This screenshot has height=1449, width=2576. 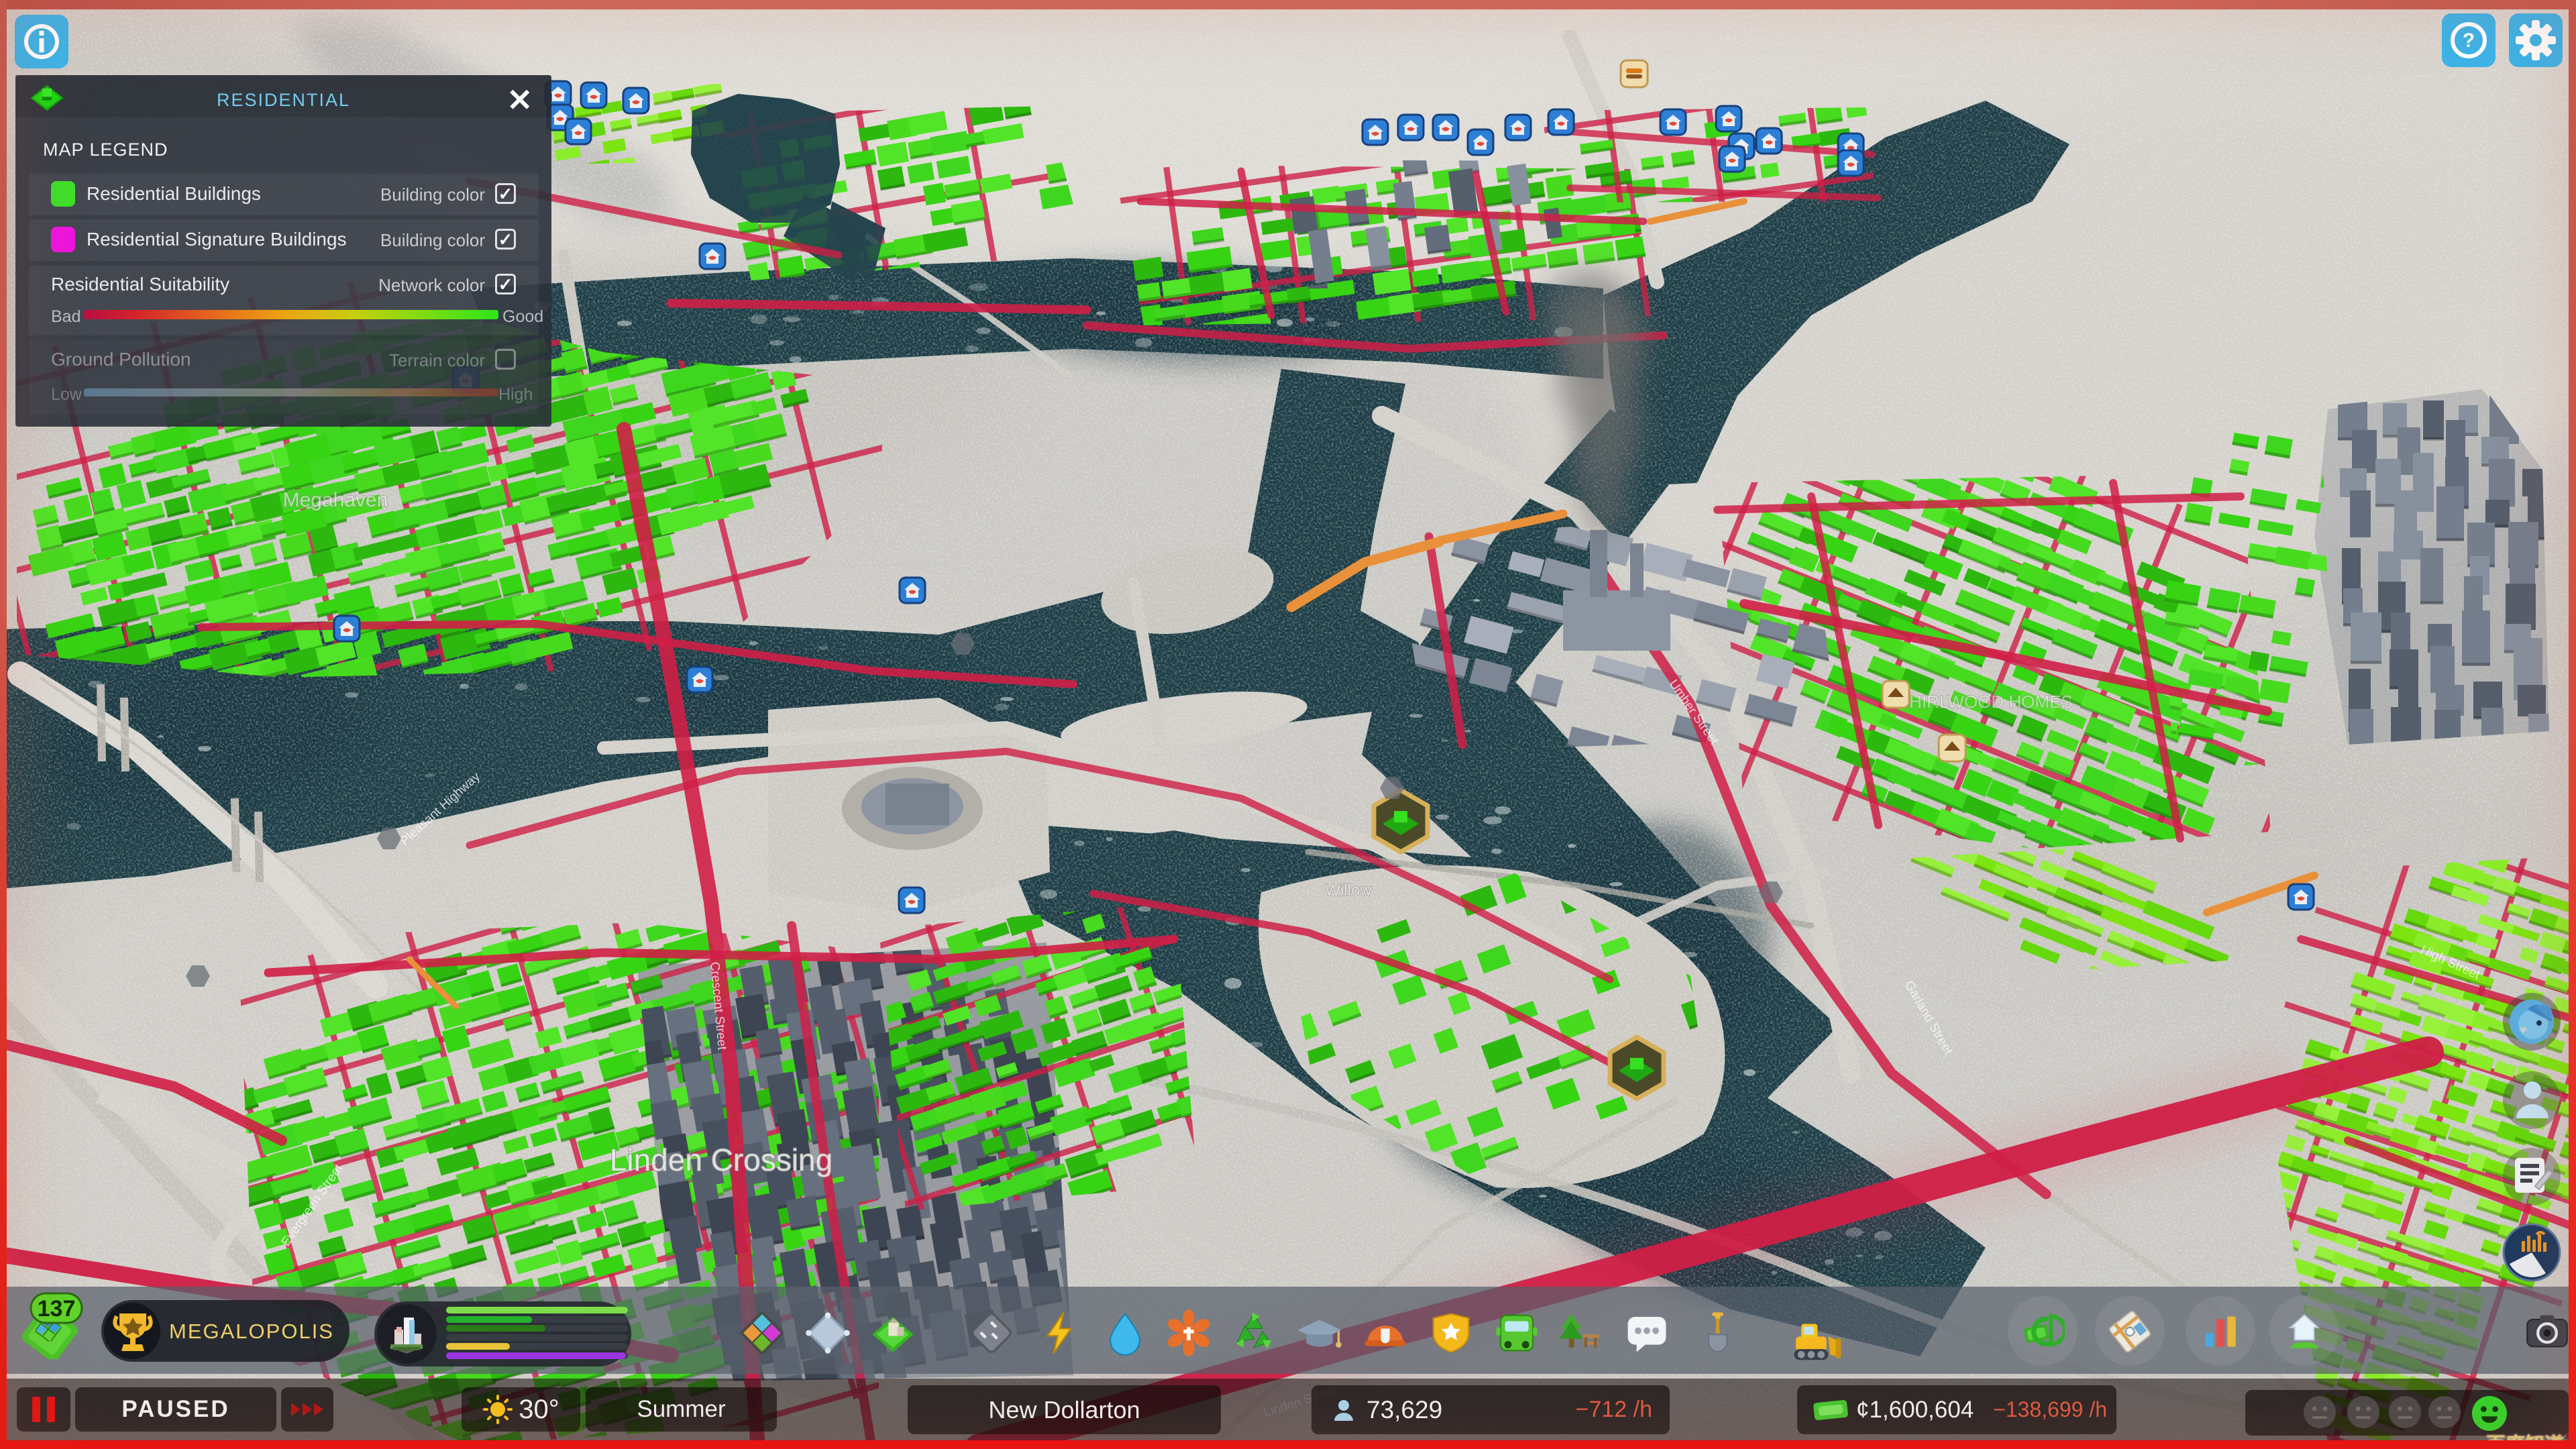 I want to click on svg-text: Linden Crossing, so click(x=721, y=1159).